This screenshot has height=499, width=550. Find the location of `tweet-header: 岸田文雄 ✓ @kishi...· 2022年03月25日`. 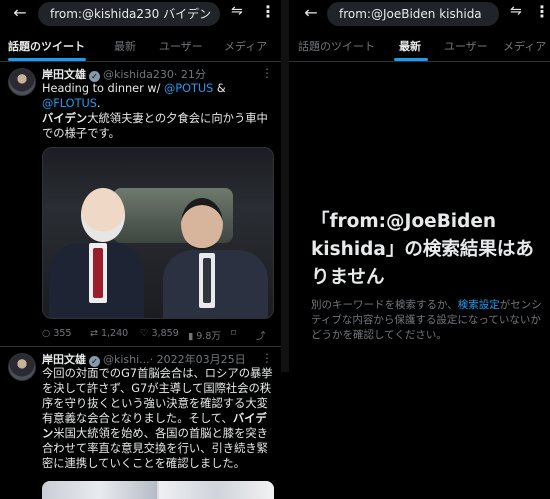

tweet-header: 岸田文雄 ✓ @kishi...· 2022年03月25日 is located at coordinates (144, 359).